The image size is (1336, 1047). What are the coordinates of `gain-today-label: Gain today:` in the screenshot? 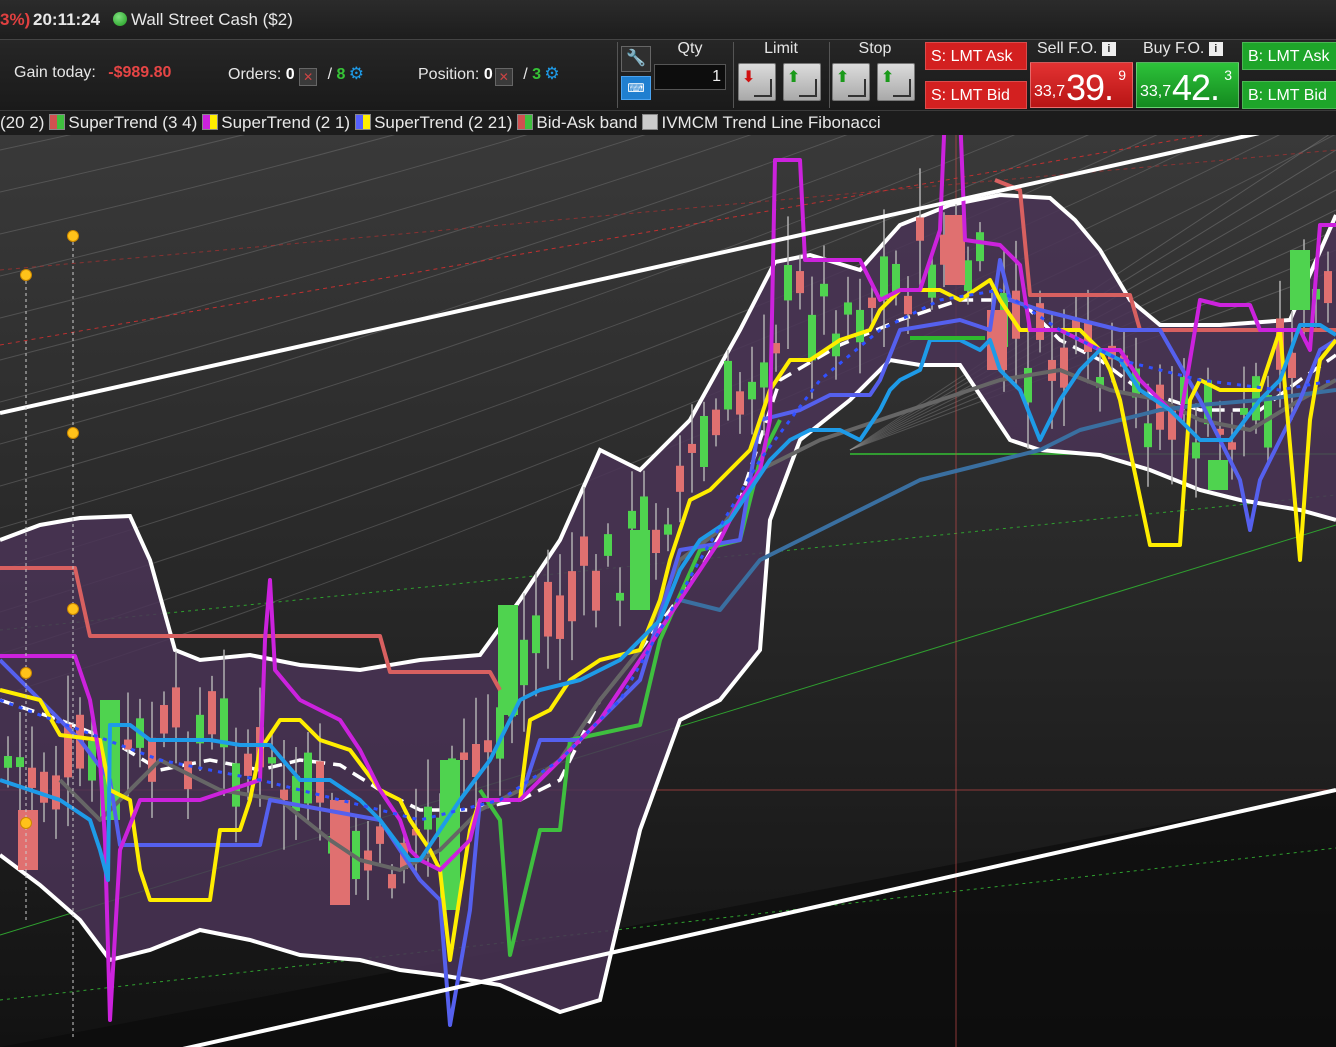 It's located at (55, 72).